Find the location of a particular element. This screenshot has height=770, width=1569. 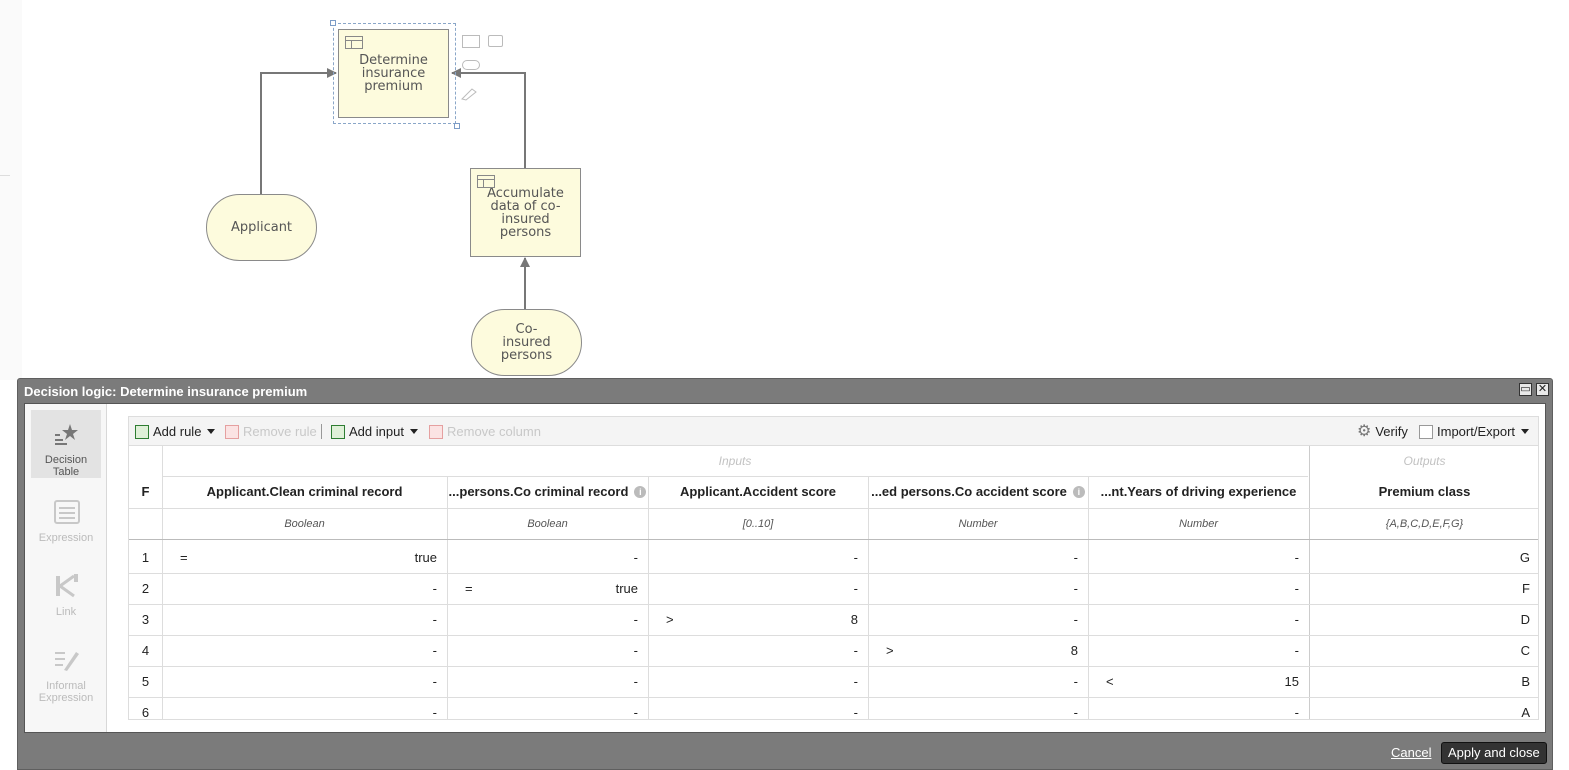

sidebar-item-informal-expression: Informal Expression is located at coordinates (66, 670).